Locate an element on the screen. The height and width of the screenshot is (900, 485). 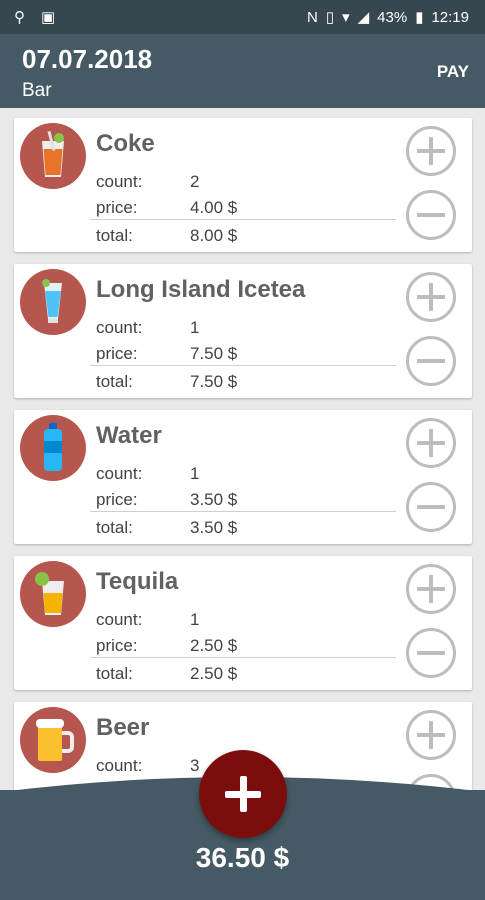
beer-mug-icon is located at coordinates (53, 740).